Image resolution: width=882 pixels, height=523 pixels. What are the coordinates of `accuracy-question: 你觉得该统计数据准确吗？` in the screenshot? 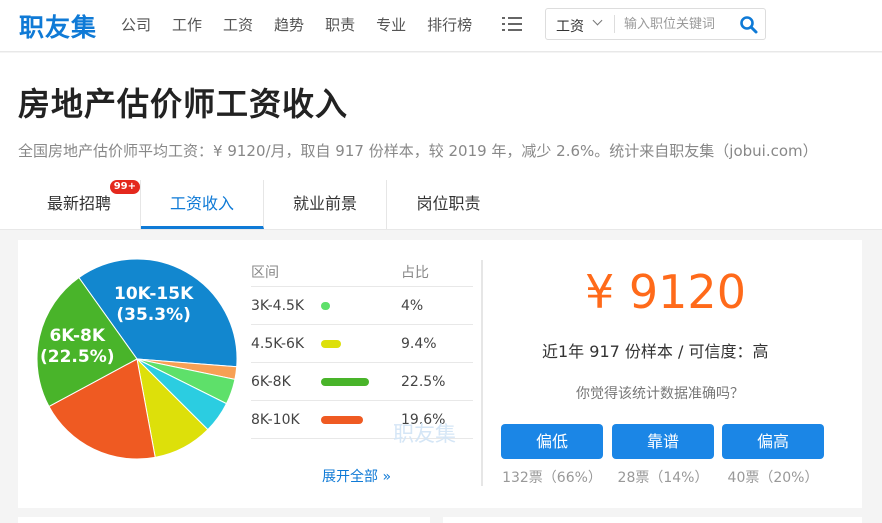 It's located at (660, 394).